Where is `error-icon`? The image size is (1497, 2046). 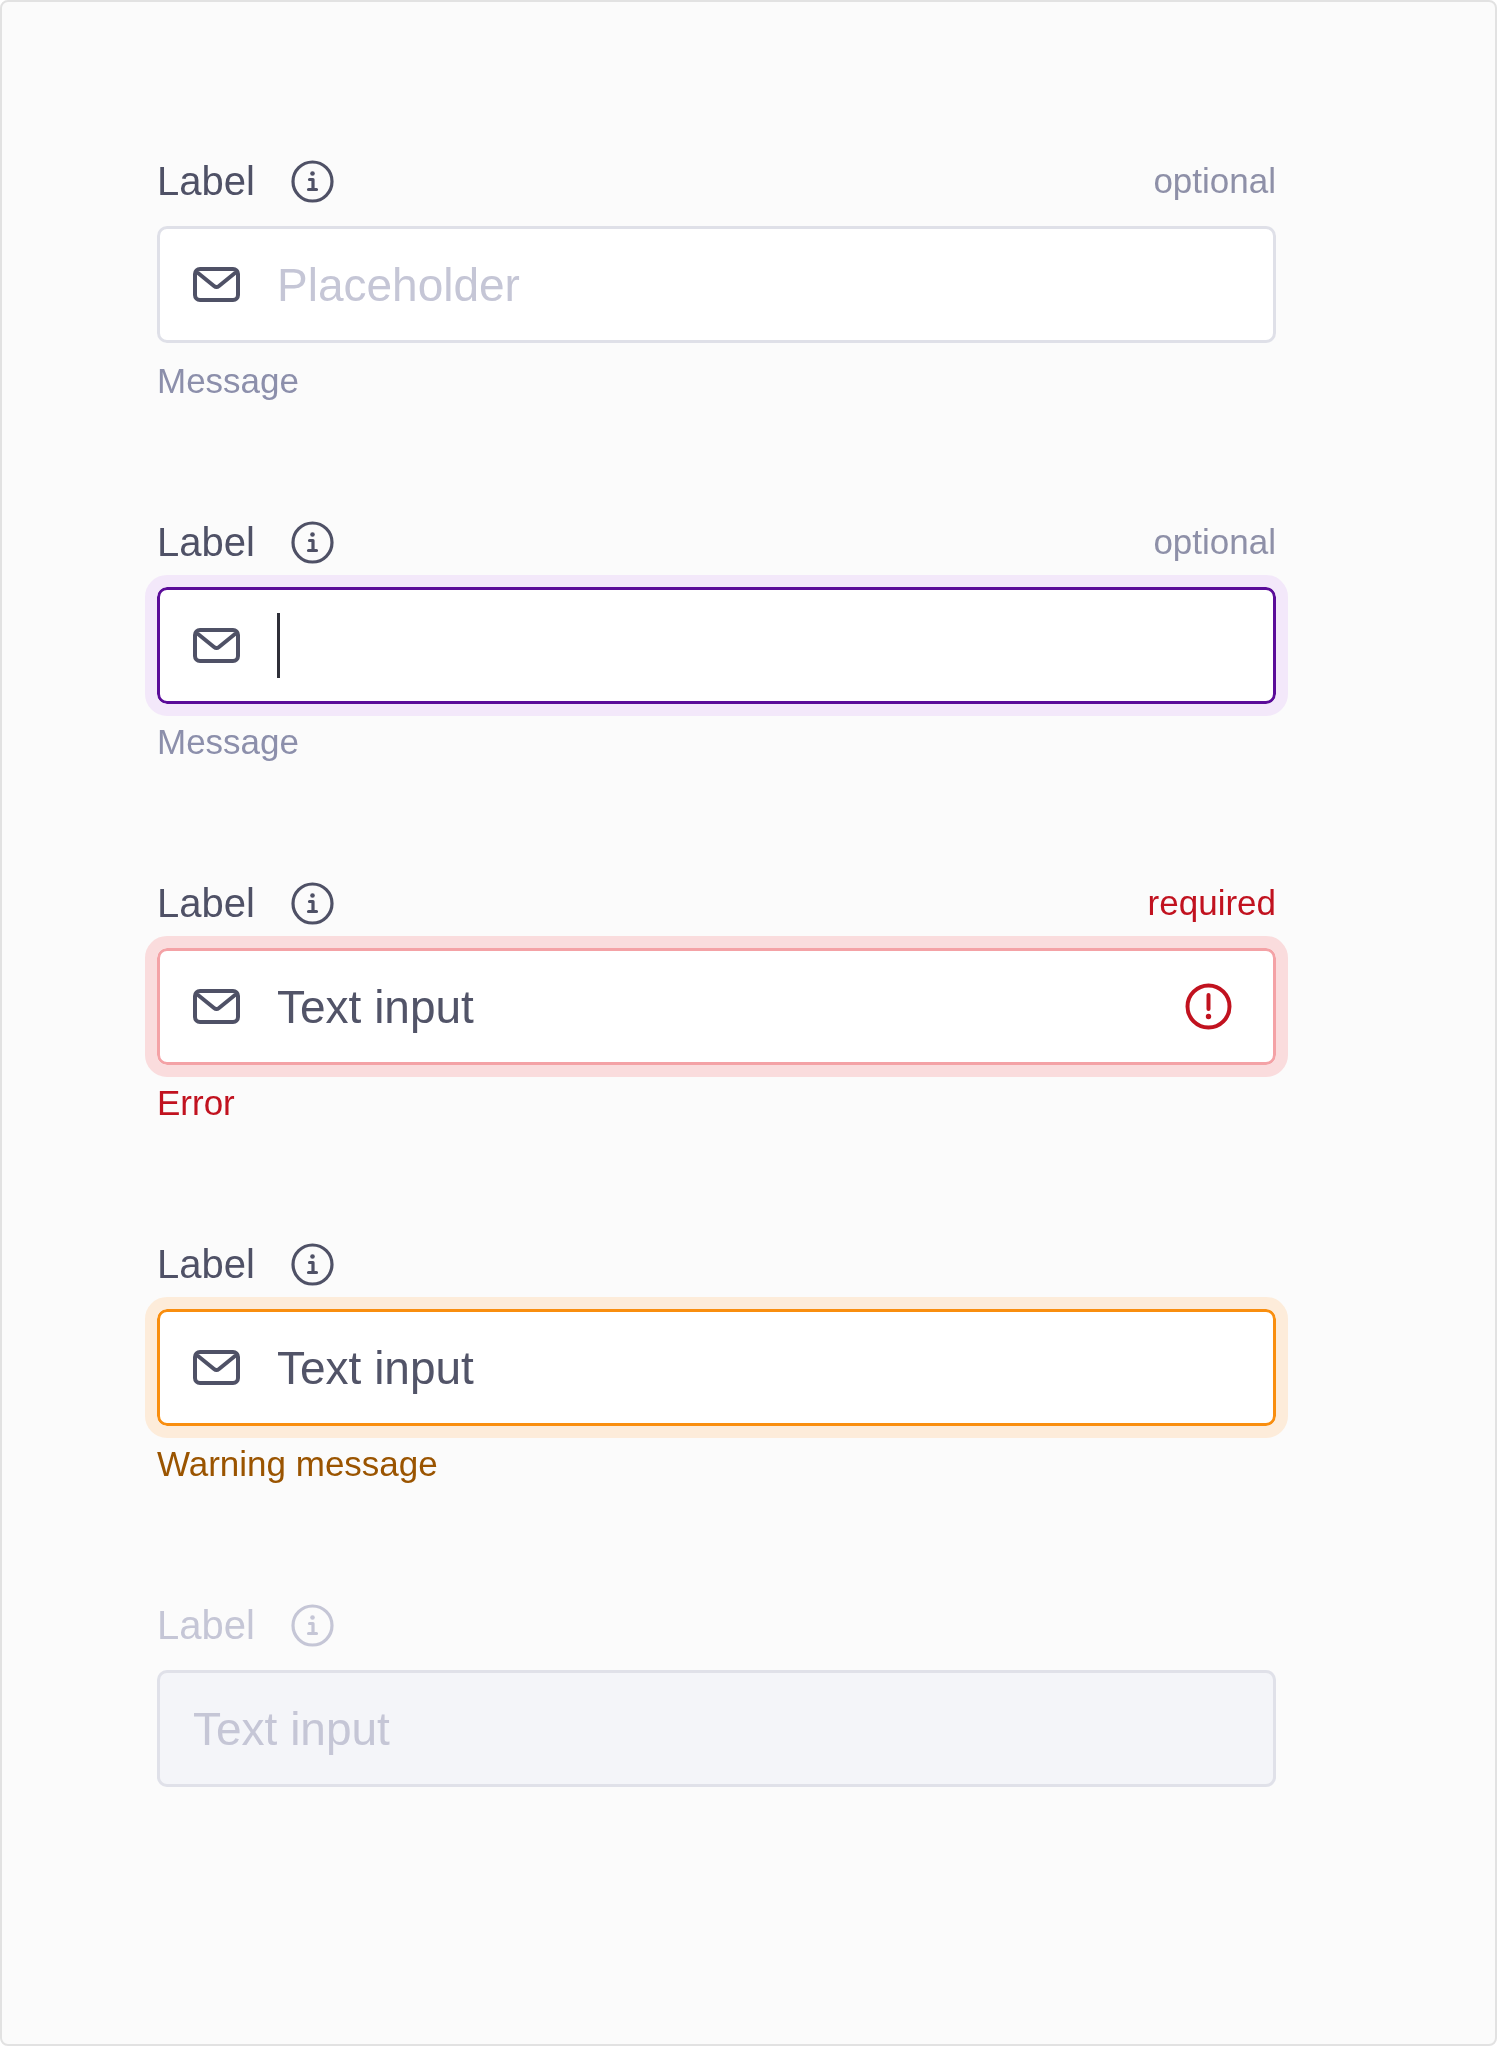 error-icon is located at coordinates (1208, 1006).